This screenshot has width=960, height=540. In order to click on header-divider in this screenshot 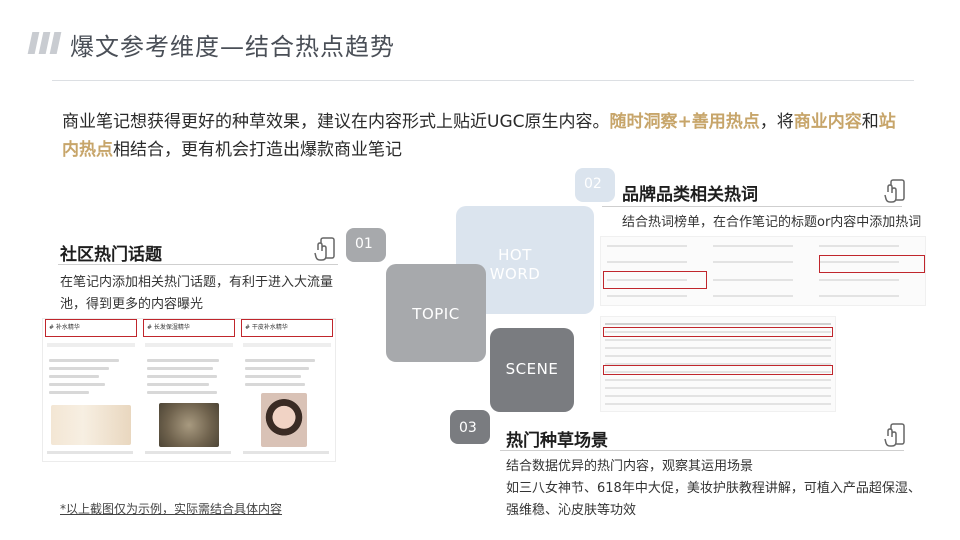, I will do `click(483, 80)`.